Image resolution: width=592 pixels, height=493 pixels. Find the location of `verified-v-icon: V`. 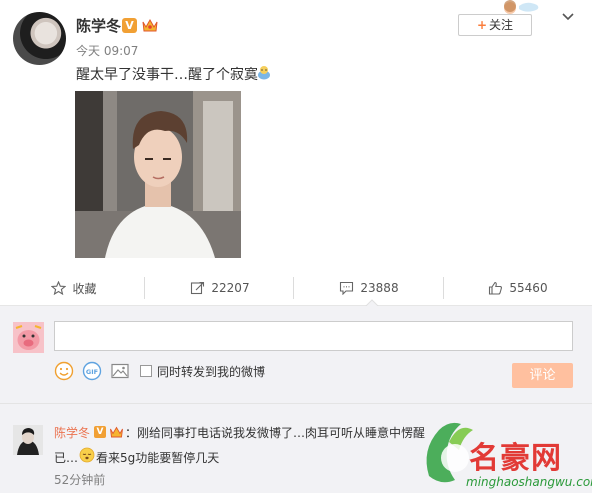

verified-v-icon: V is located at coordinates (129, 25).